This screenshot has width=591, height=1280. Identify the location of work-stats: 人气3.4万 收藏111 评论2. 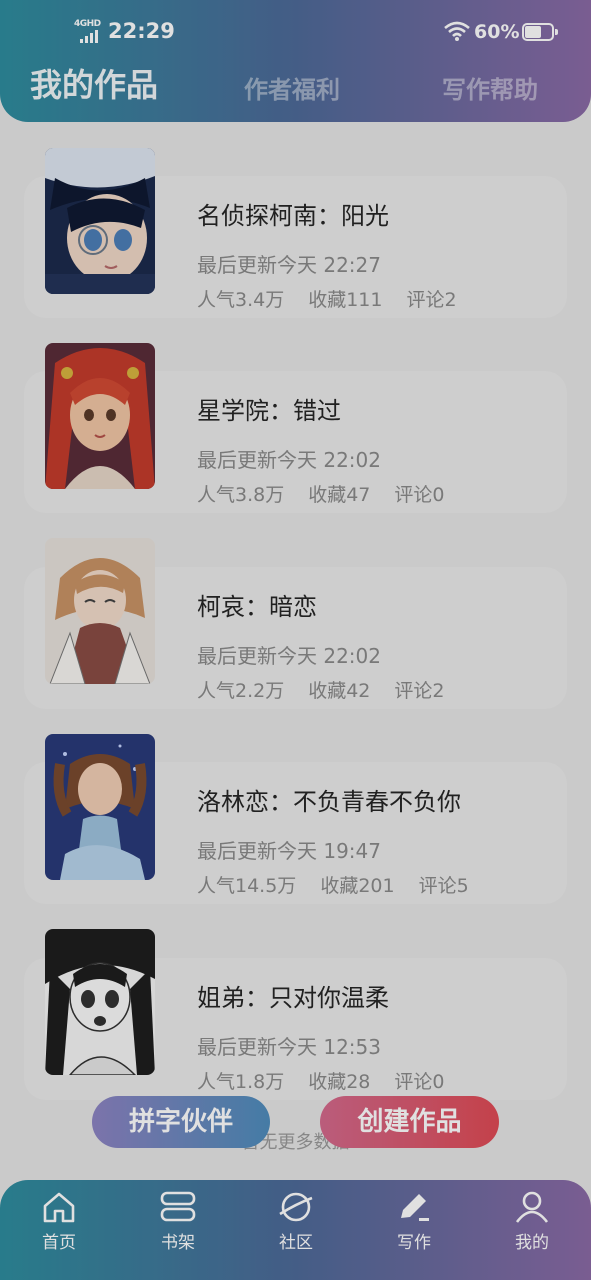
(339, 298).